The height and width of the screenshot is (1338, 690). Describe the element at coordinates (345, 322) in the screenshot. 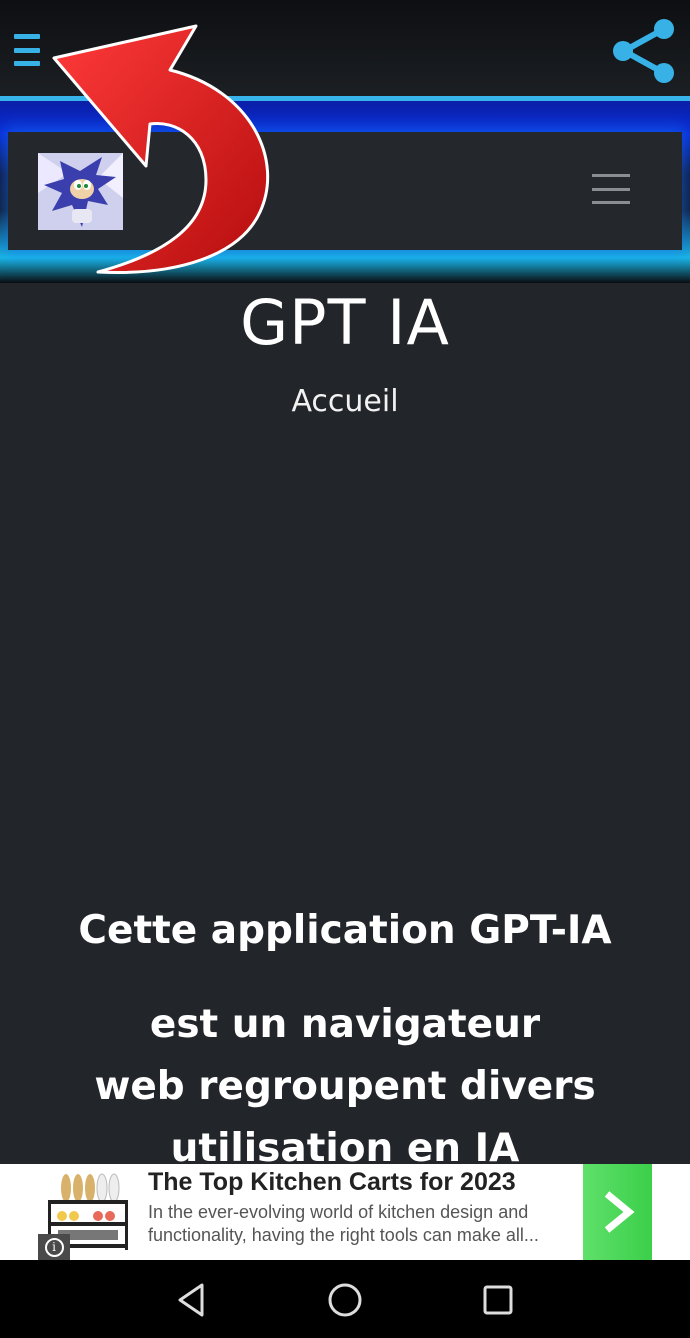

I see `page-title: GPT IA` at that location.